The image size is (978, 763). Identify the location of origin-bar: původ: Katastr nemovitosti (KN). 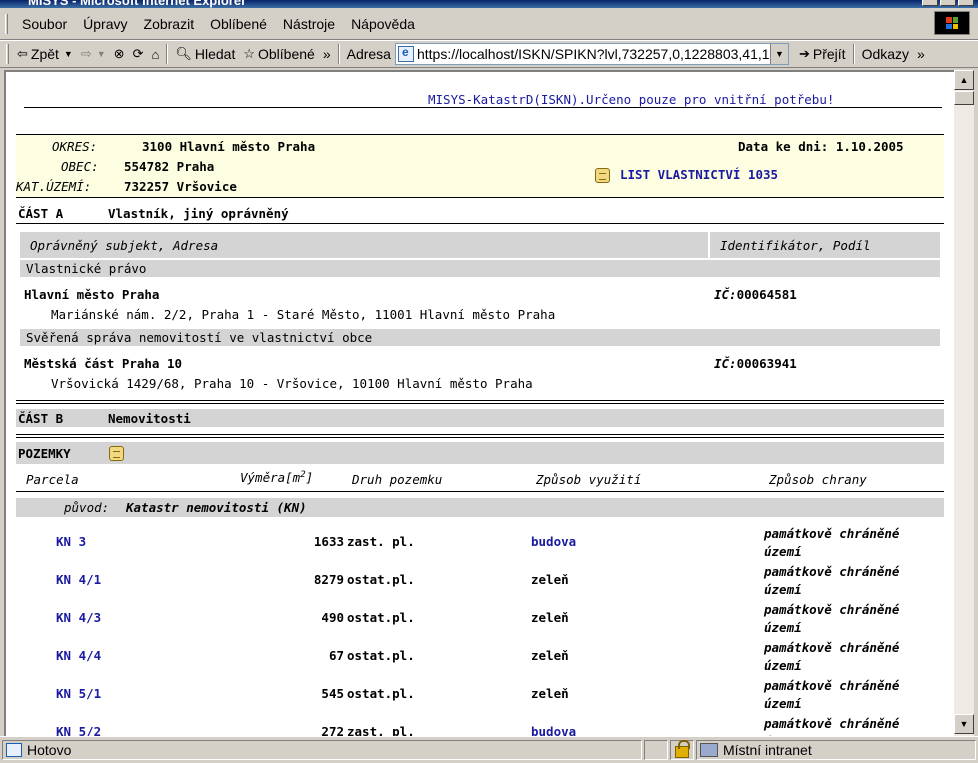
(480, 507).